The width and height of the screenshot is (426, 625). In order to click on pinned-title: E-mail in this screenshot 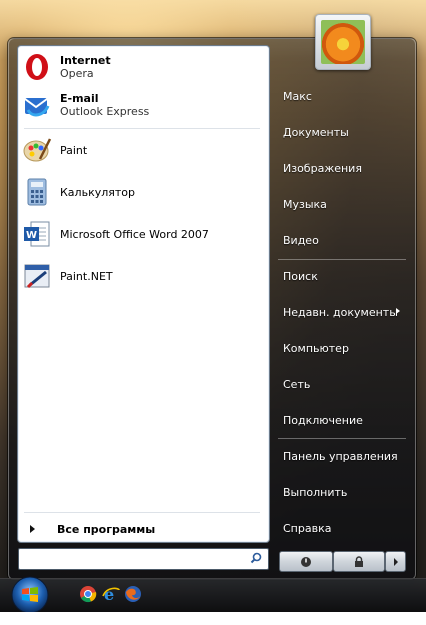, I will do `click(79, 98)`.